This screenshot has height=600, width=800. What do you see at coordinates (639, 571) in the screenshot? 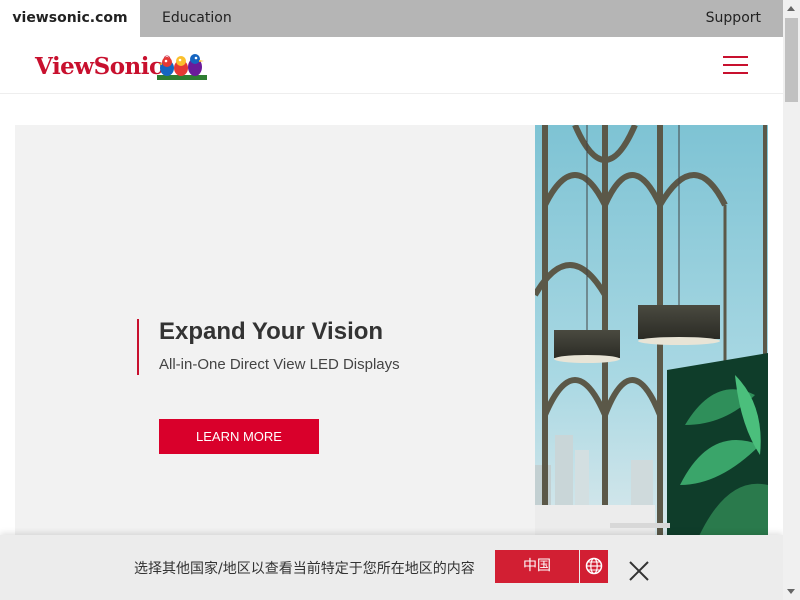
I see `close-icon` at bounding box center [639, 571].